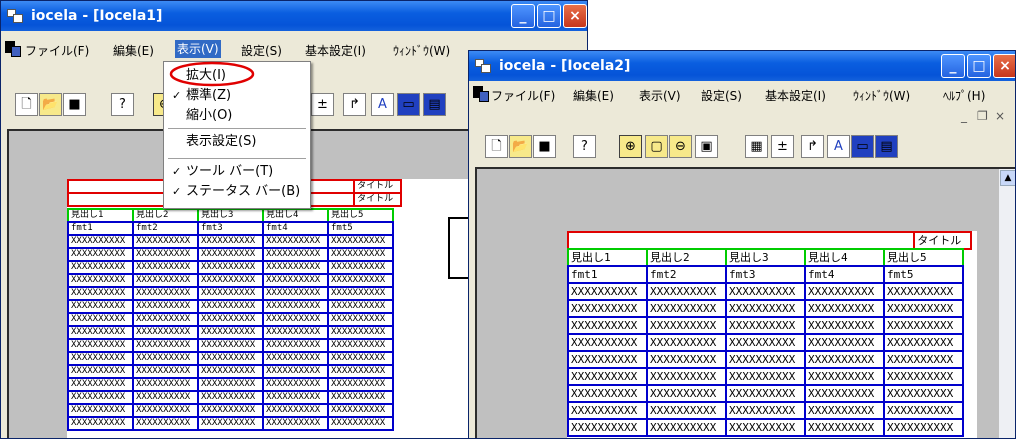  Describe the element at coordinates (630, 146) in the screenshot. I see `zoom-in-icon: ⊕` at that location.